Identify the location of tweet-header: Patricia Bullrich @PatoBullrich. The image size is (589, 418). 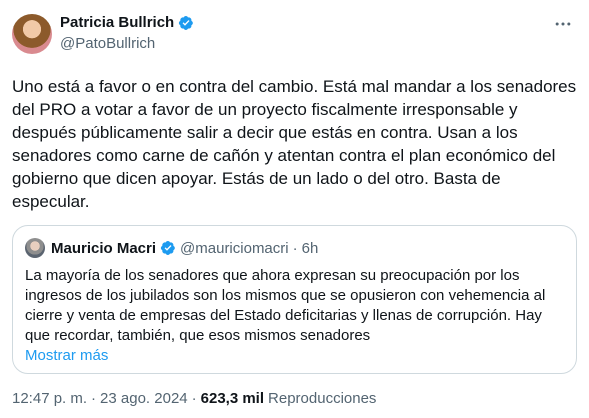
(292, 36).